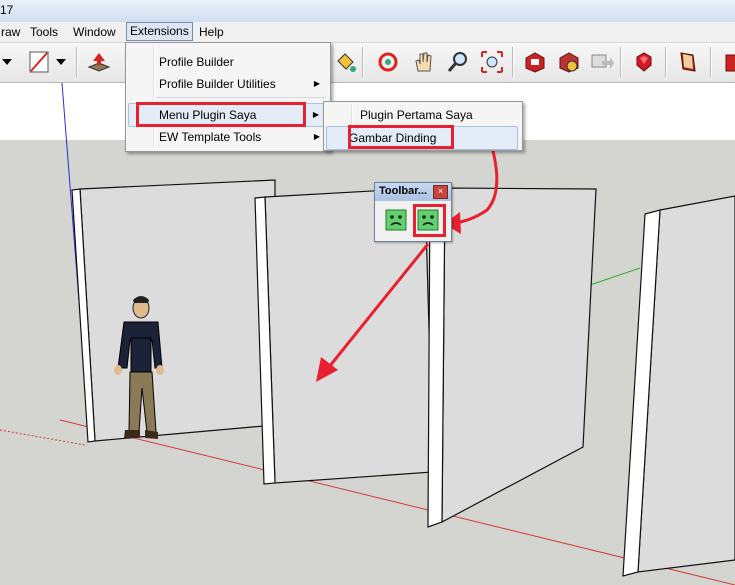 The width and height of the screenshot is (735, 585). I want to click on menu-item-ew-template-tools: EW Template Tools ▶, so click(227, 137).